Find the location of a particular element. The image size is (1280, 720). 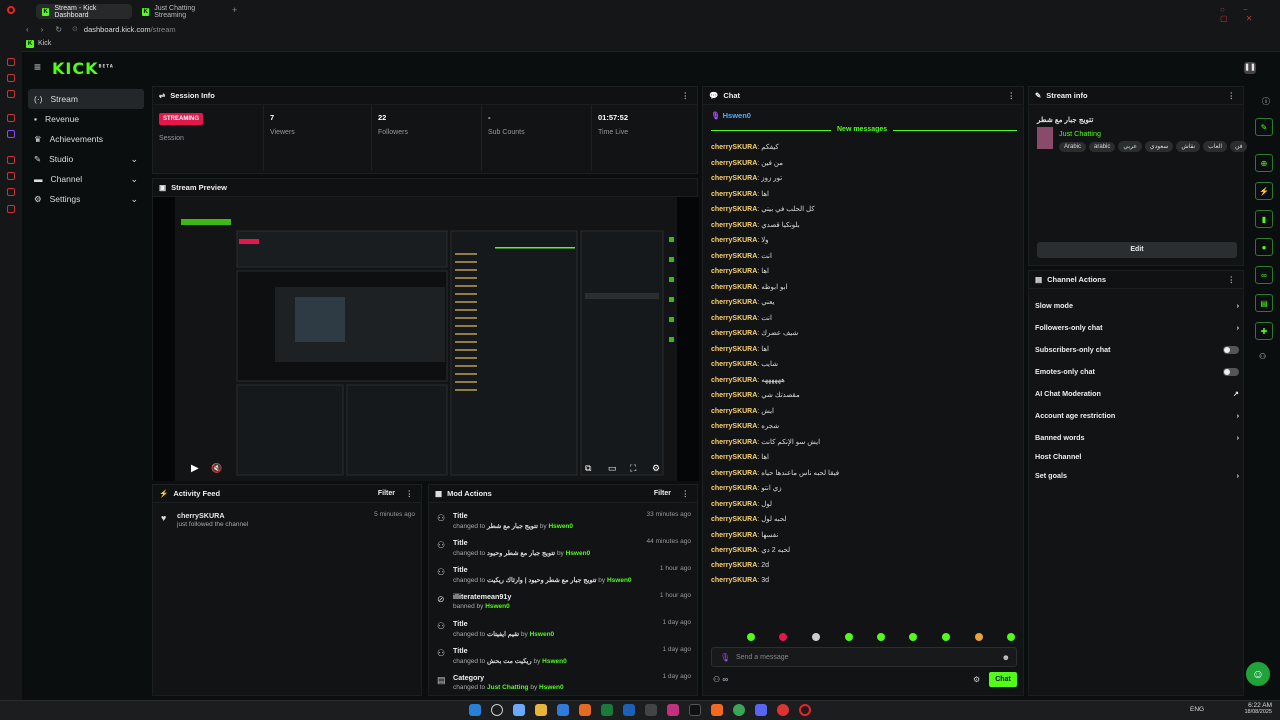

send-chat-button: Chat is located at coordinates (1003, 679).